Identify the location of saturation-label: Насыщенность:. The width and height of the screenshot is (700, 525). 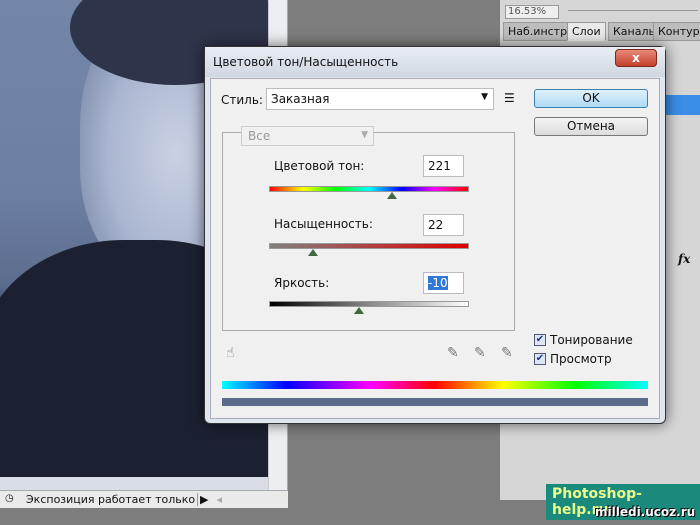
(323, 224).